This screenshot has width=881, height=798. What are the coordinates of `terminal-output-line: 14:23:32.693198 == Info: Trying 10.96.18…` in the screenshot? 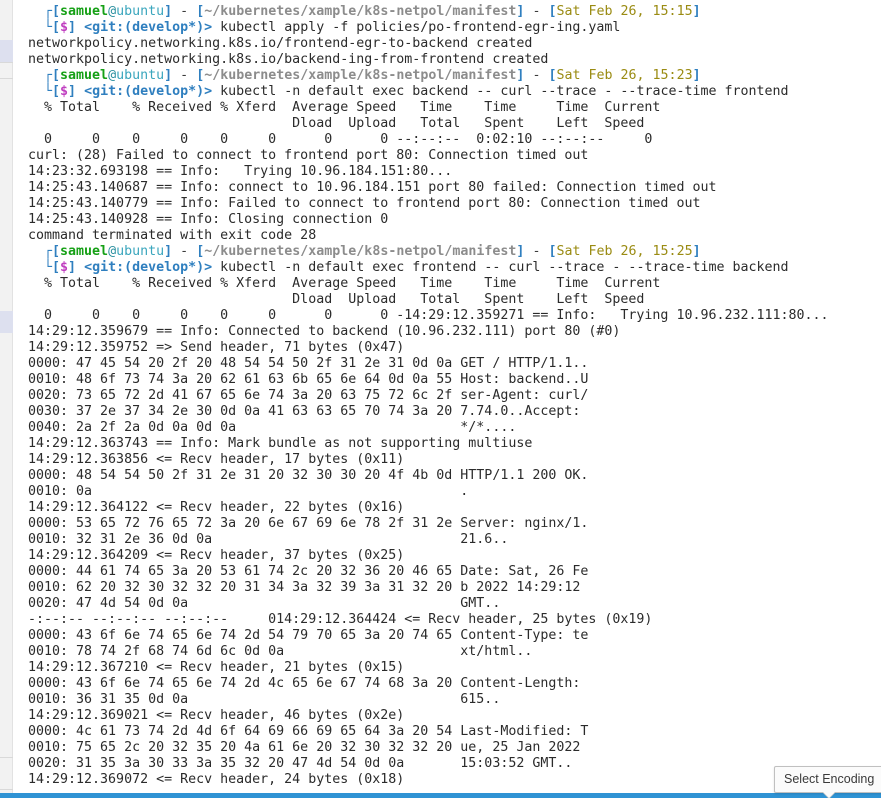 It's located at (240, 171).